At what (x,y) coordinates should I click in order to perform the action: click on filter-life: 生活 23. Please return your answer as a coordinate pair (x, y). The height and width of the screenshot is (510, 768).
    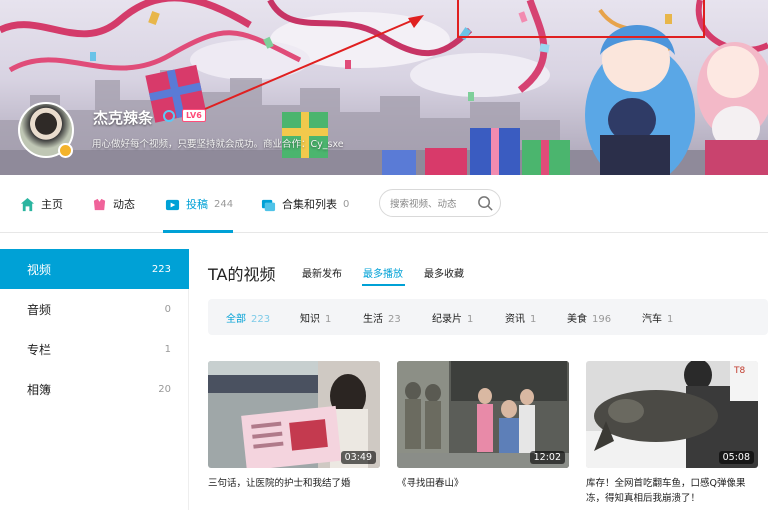
    Looking at the image, I should click on (382, 317).